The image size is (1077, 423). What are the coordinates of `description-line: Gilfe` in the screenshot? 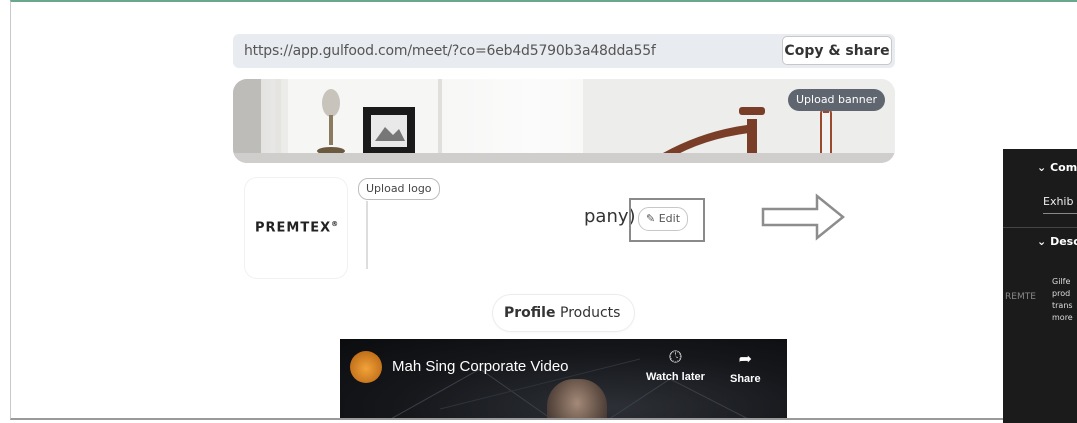 It's located at (1061, 281).